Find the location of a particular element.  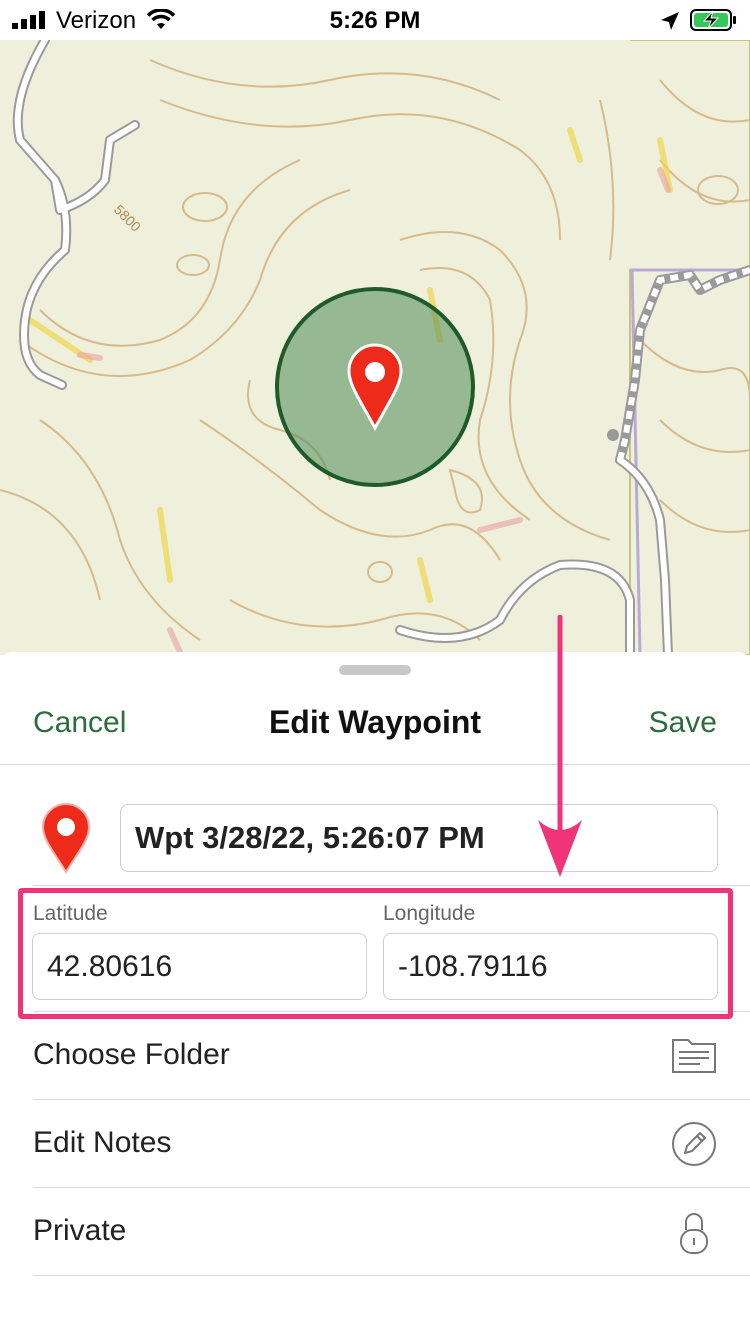

pencil-icon is located at coordinates (694, 1144).